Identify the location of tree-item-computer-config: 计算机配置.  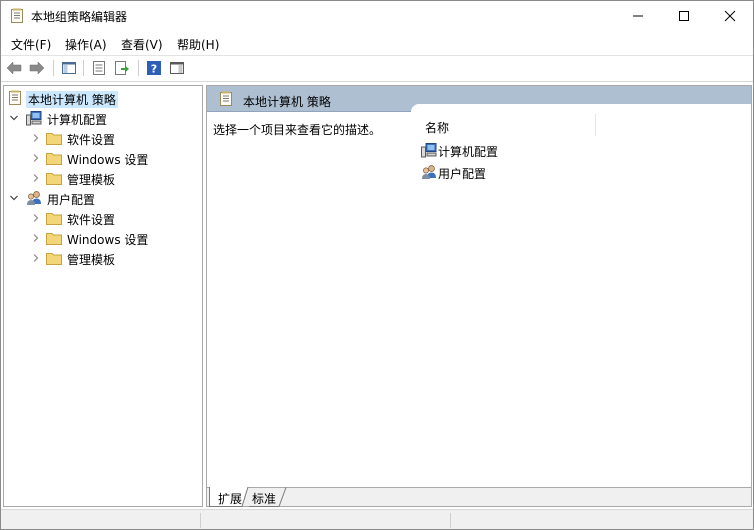
(103, 118).